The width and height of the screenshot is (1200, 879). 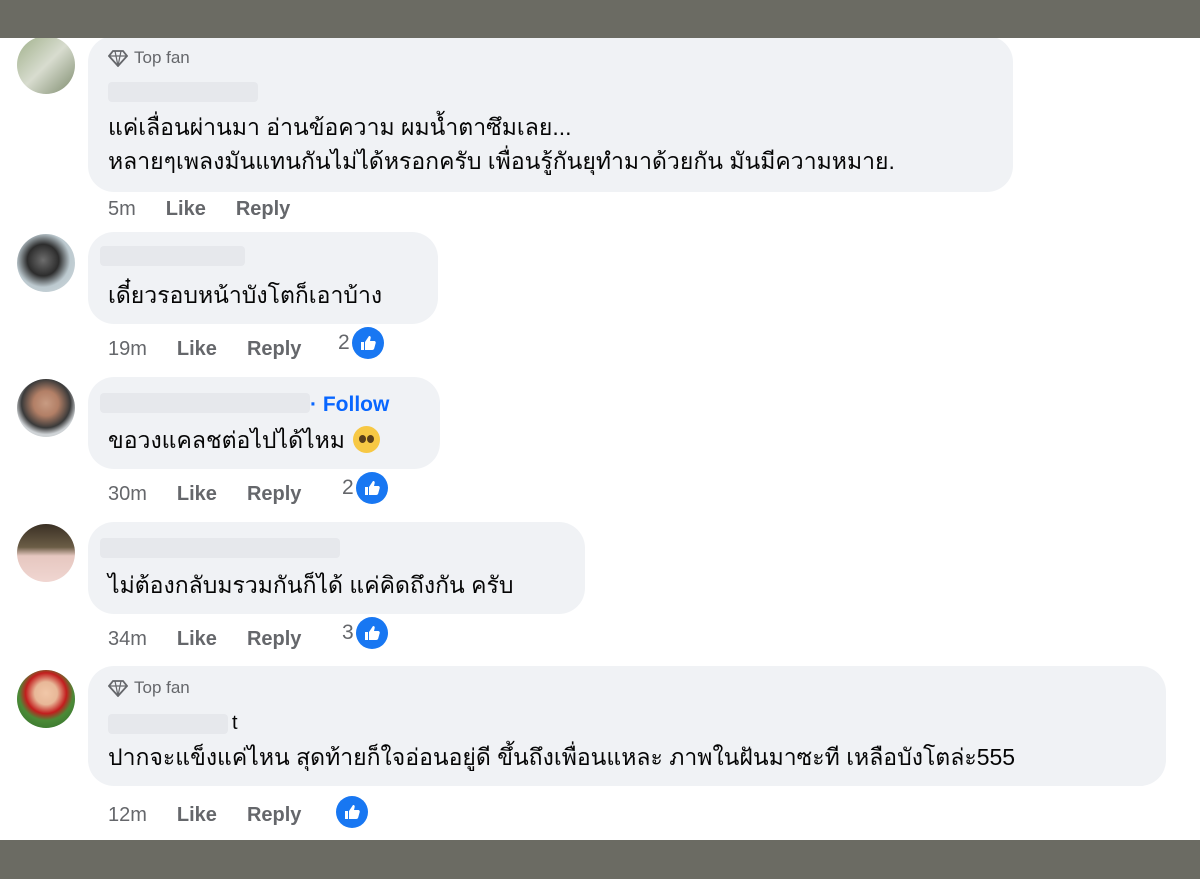 What do you see at coordinates (127, 349) in the screenshot?
I see `timestamp: 19m` at bounding box center [127, 349].